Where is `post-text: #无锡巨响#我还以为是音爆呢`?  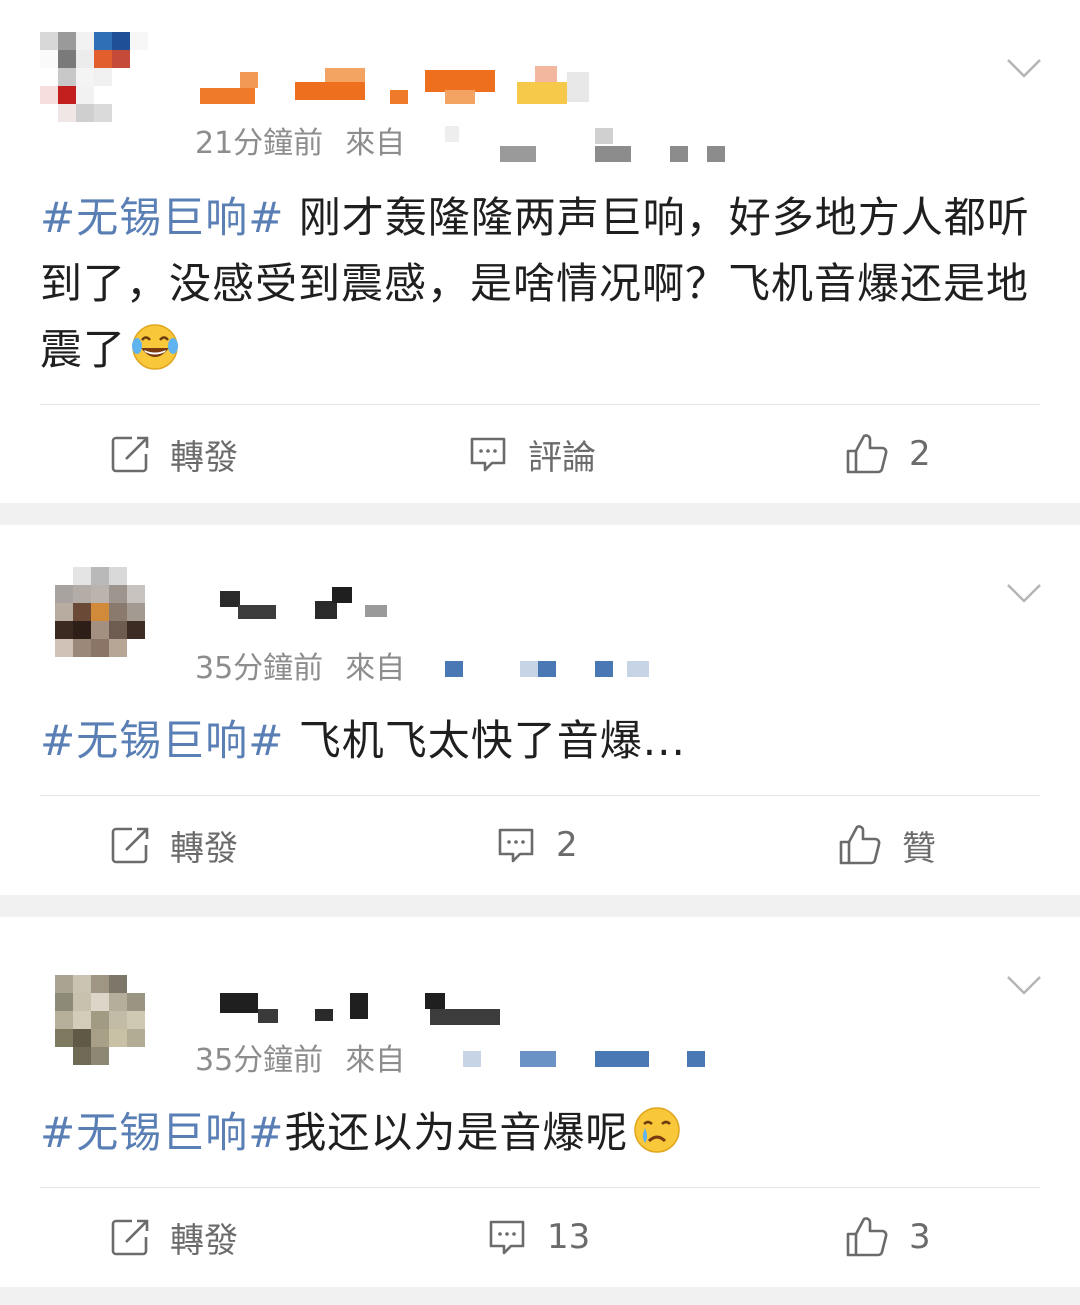 post-text: #无锡巨响#我还以为是音爆呢 is located at coordinates (540, 1133).